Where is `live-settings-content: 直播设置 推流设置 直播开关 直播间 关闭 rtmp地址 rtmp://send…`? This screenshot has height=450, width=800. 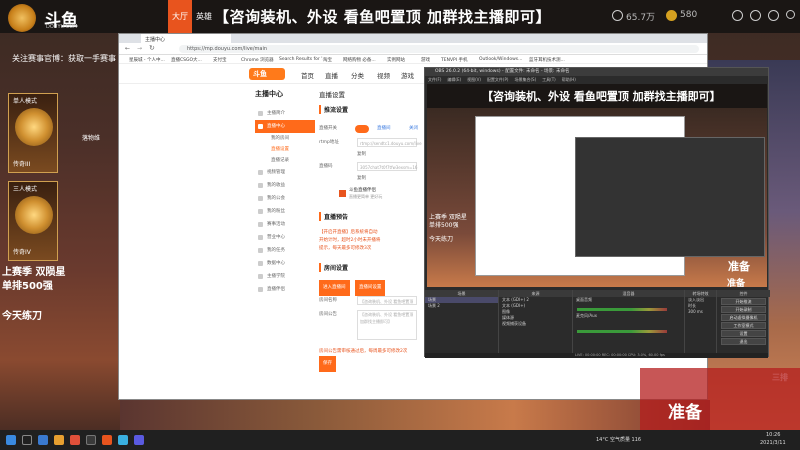
live-settings-content: 直播设置 推流设置 直播开关 直播间 关闭 rtmp地址 rtmp://send… is located at coordinates (370, 230).